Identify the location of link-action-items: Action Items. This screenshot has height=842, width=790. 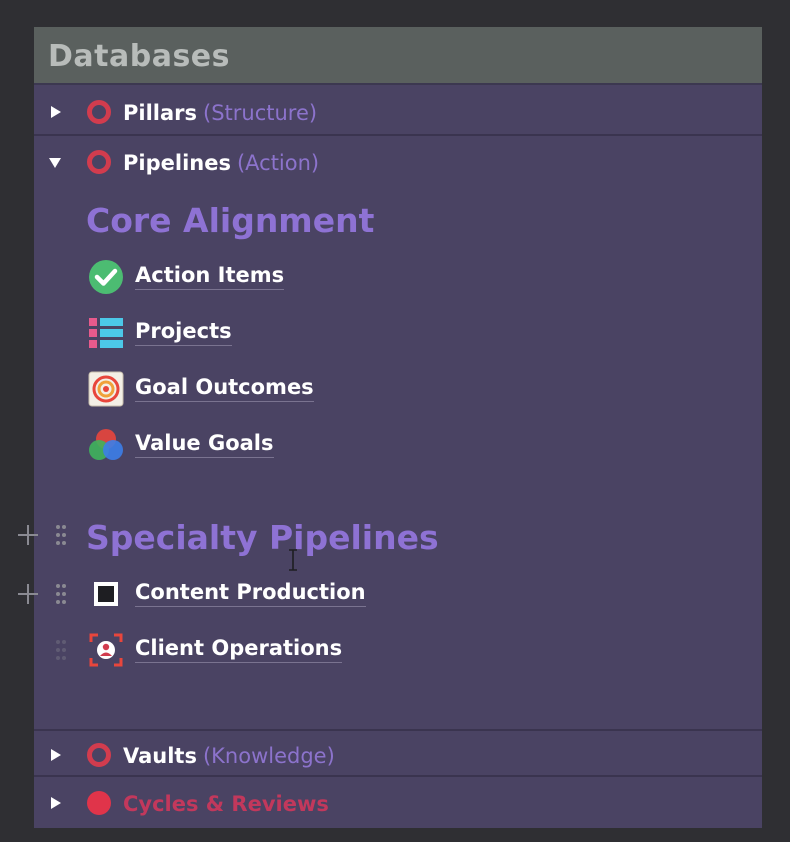
(286, 277).